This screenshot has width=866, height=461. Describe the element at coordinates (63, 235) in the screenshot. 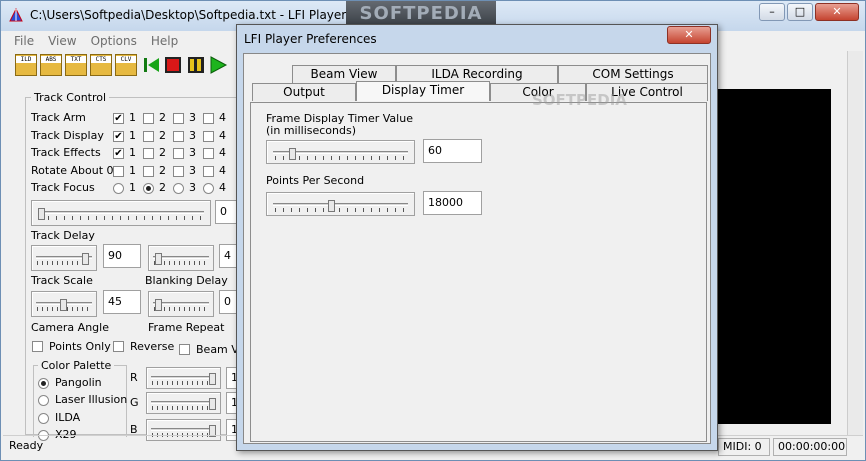

I see `track-delay-label: Track Delay` at that location.